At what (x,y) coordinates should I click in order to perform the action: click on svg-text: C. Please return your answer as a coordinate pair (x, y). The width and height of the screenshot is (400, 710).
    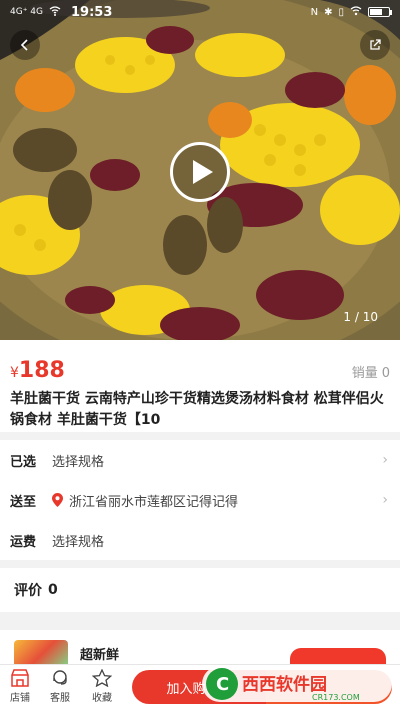
    Looking at the image, I should click on (222, 684).